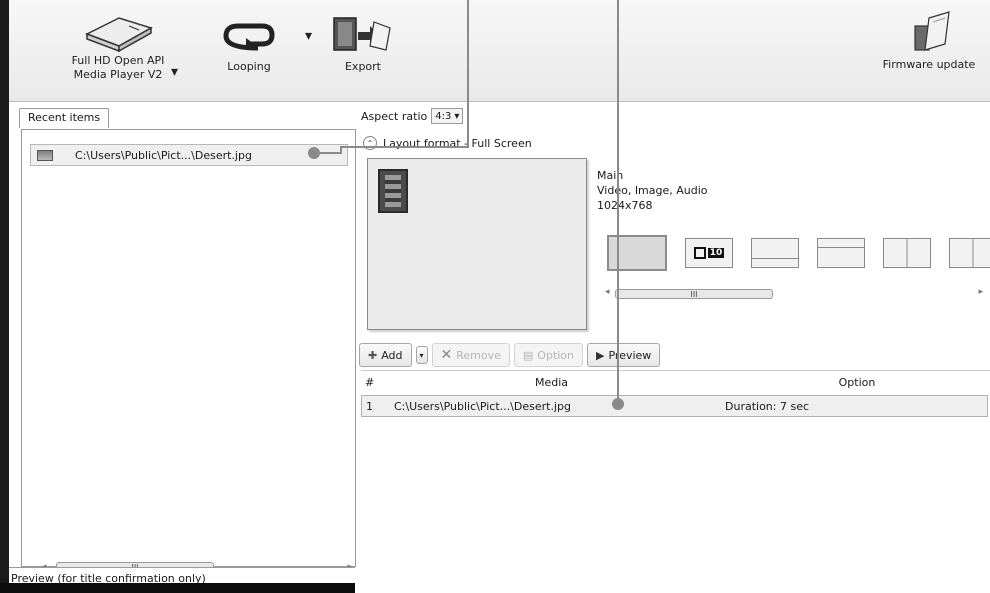  What do you see at coordinates (841, 253) in the screenshot?
I see `layout-option-header` at bounding box center [841, 253].